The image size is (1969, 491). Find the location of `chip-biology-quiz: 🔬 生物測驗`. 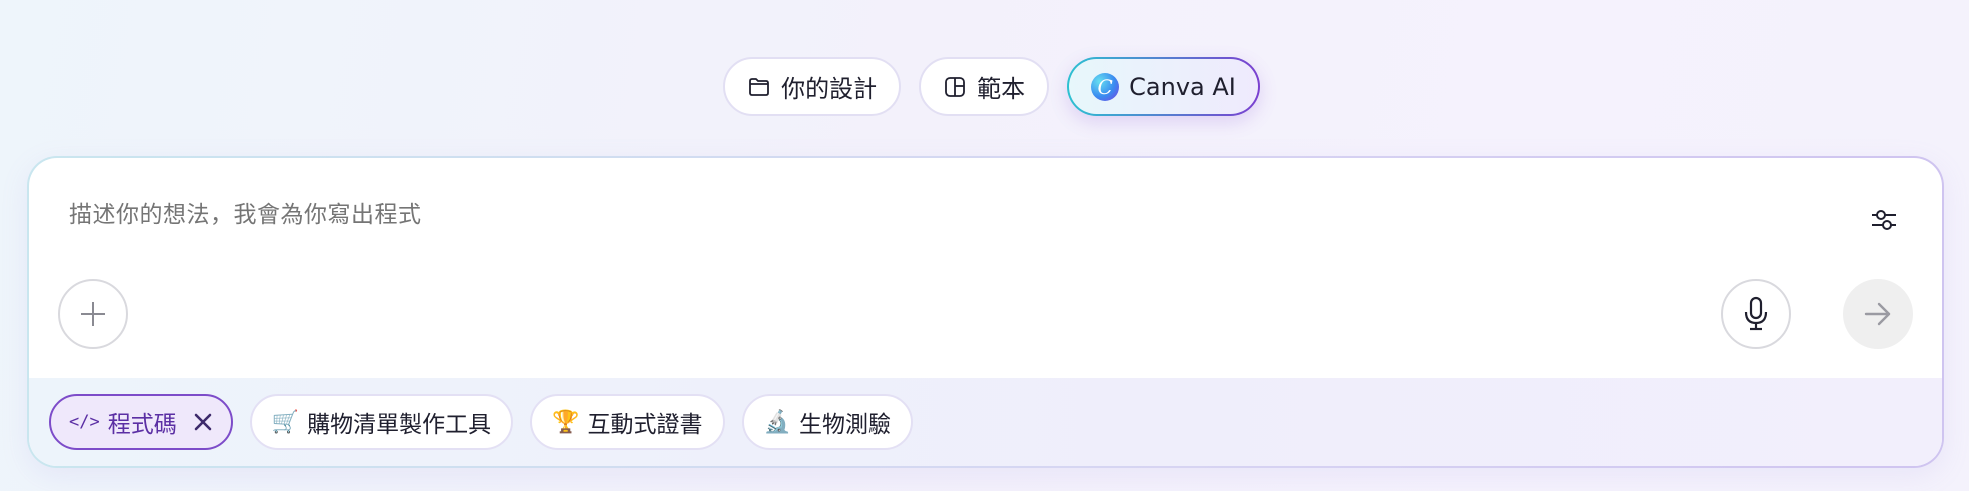

chip-biology-quiz: 🔬 生物測驗 is located at coordinates (827, 422).